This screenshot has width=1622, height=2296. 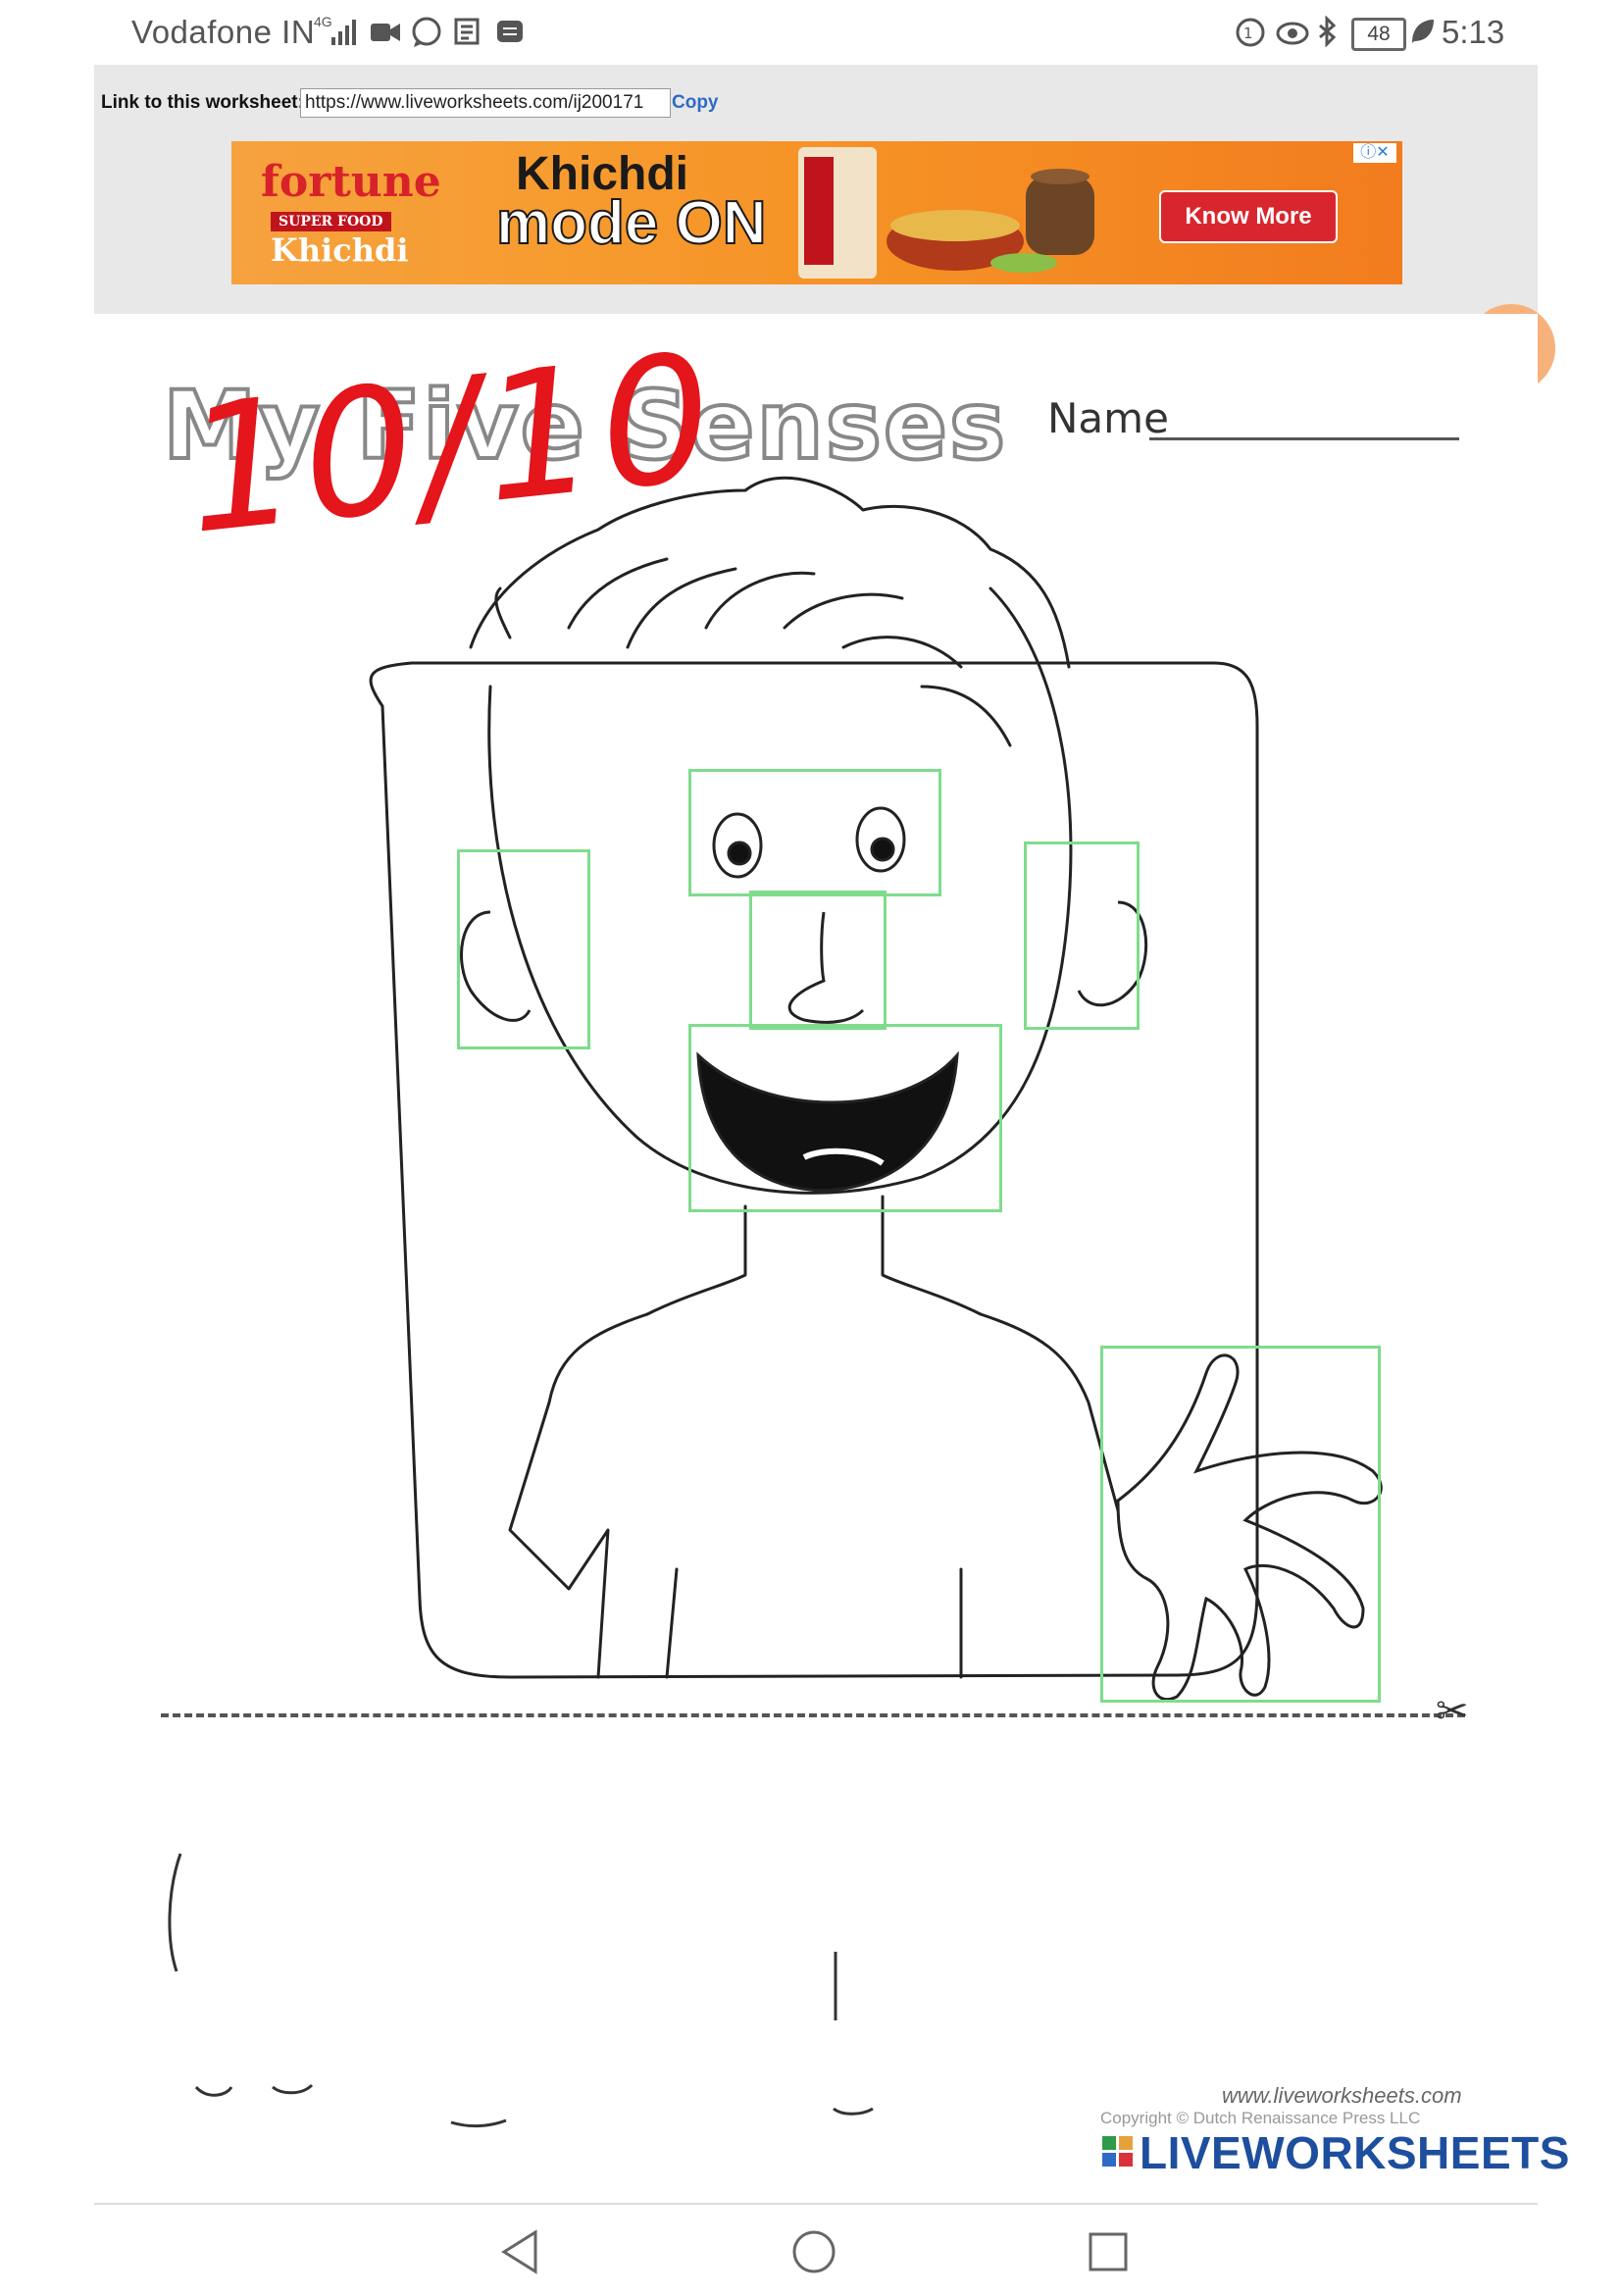 What do you see at coordinates (1355, 2152) in the screenshot?
I see `liveworksheets-logo: LIVEWORKSHEETS` at bounding box center [1355, 2152].